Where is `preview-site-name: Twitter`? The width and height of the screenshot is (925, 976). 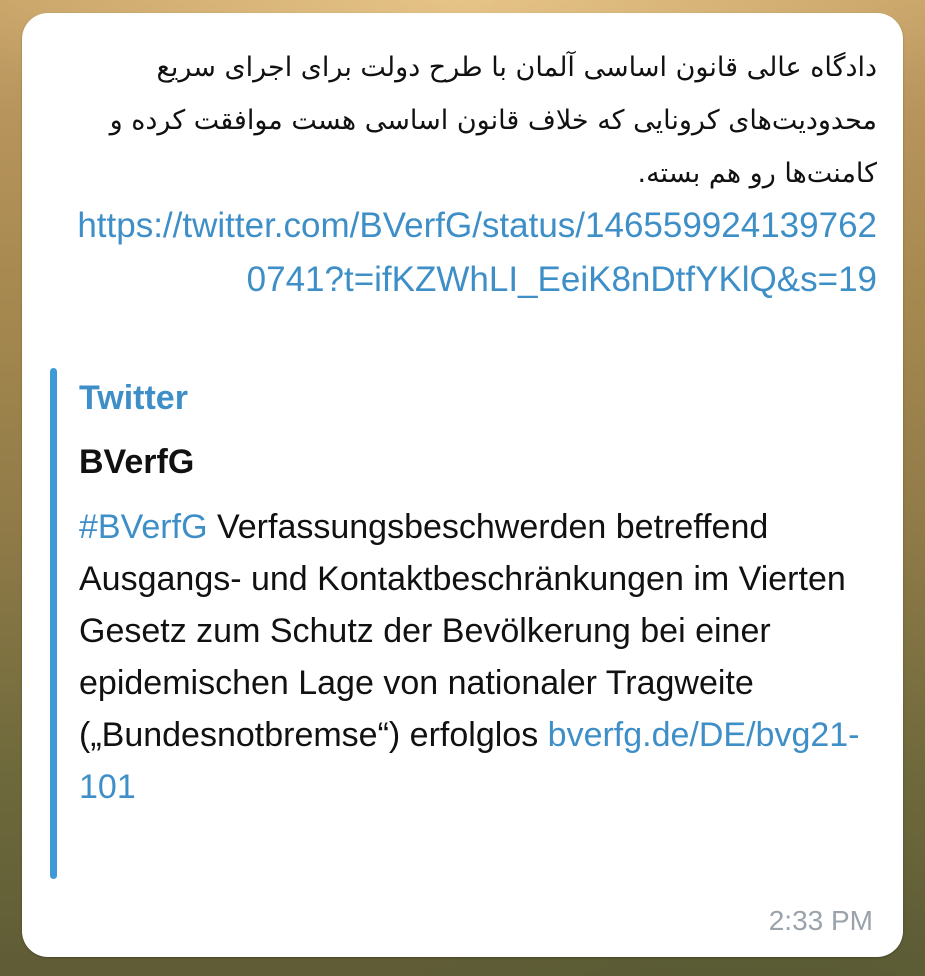
preview-site-name: Twitter is located at coordinates (133, 398).